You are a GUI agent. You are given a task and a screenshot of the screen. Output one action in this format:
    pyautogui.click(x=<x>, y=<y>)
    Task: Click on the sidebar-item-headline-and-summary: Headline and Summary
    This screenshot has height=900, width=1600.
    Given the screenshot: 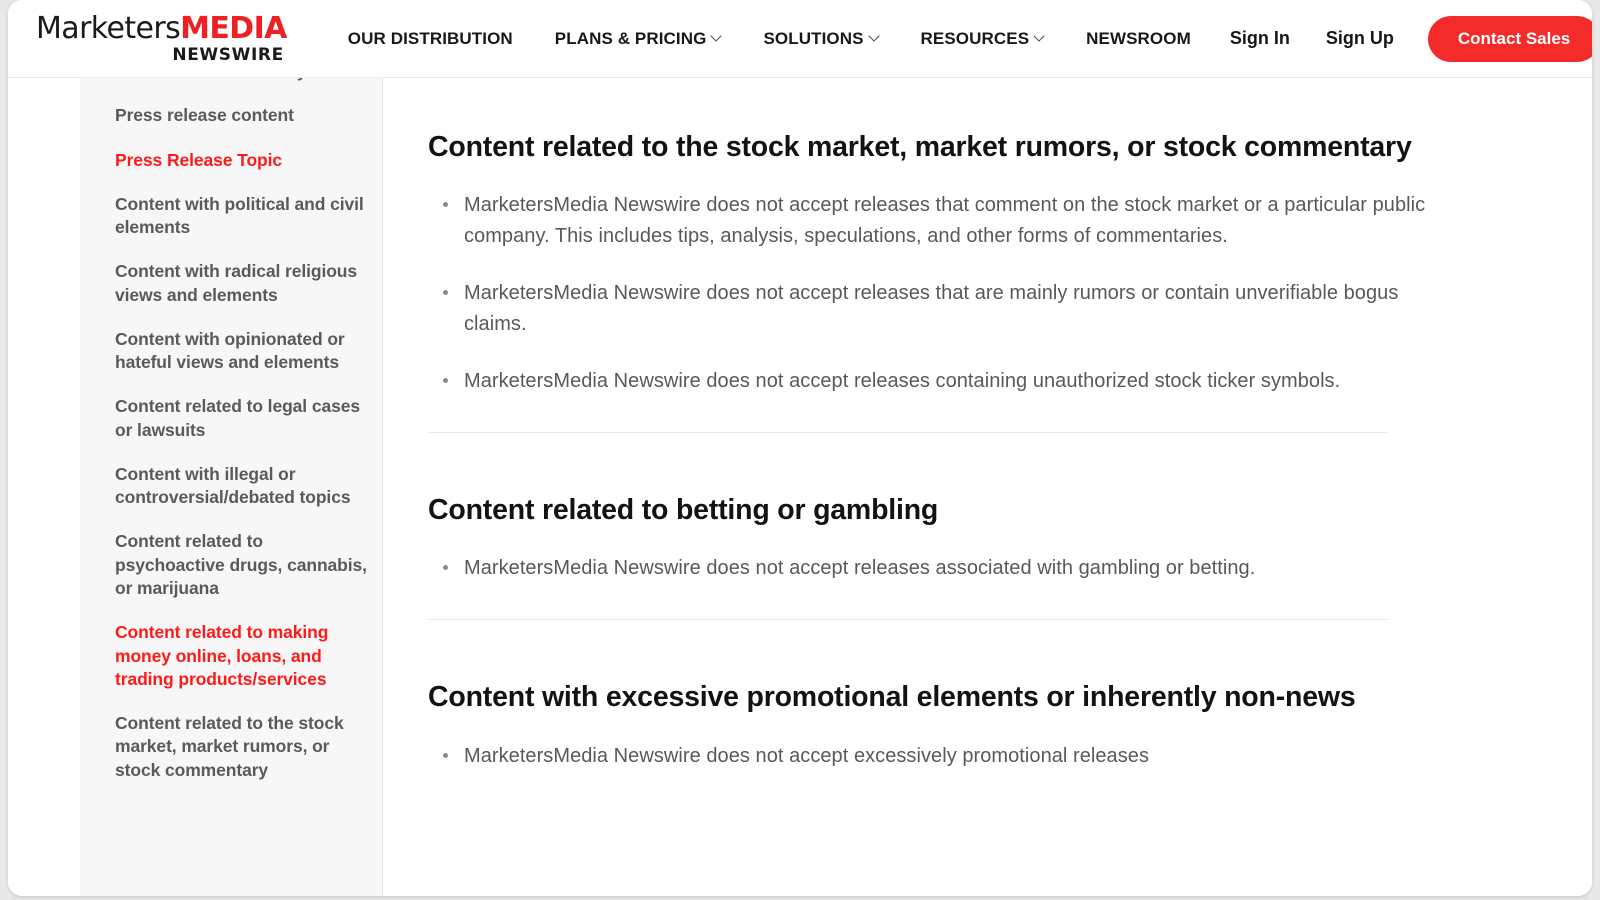 What is the action you would take?
    pyautogui.click(x=241, y=80)
    